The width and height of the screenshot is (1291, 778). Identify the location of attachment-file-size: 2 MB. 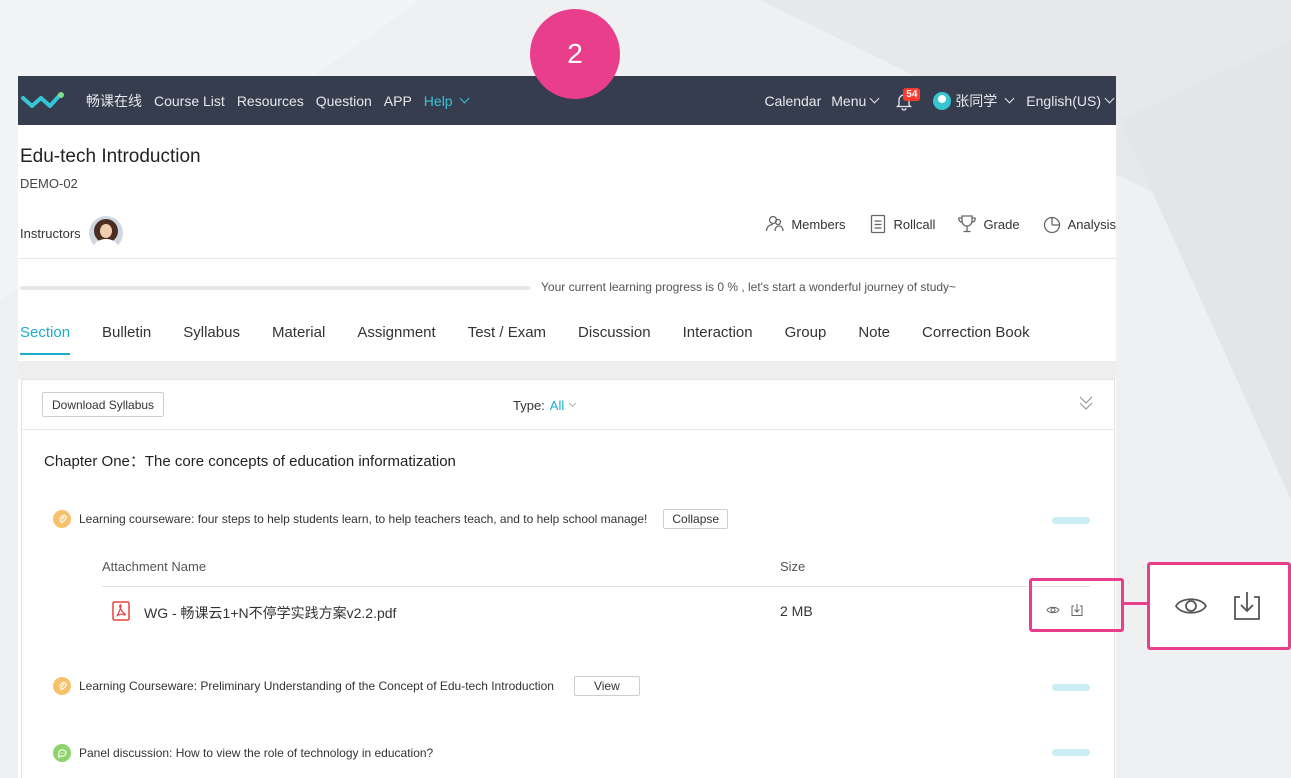
(796, 611).